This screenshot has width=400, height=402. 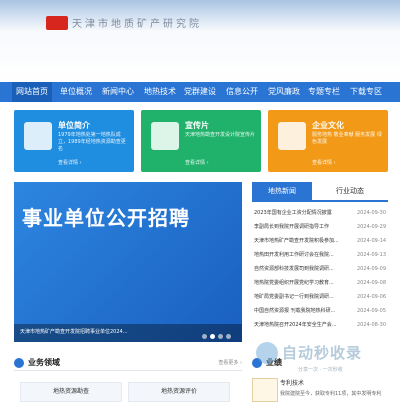 What do you see at coordinates (179, 392) in the screenshot?
I see `business-item: 地热资源评价` at bounding box center [179, 392].